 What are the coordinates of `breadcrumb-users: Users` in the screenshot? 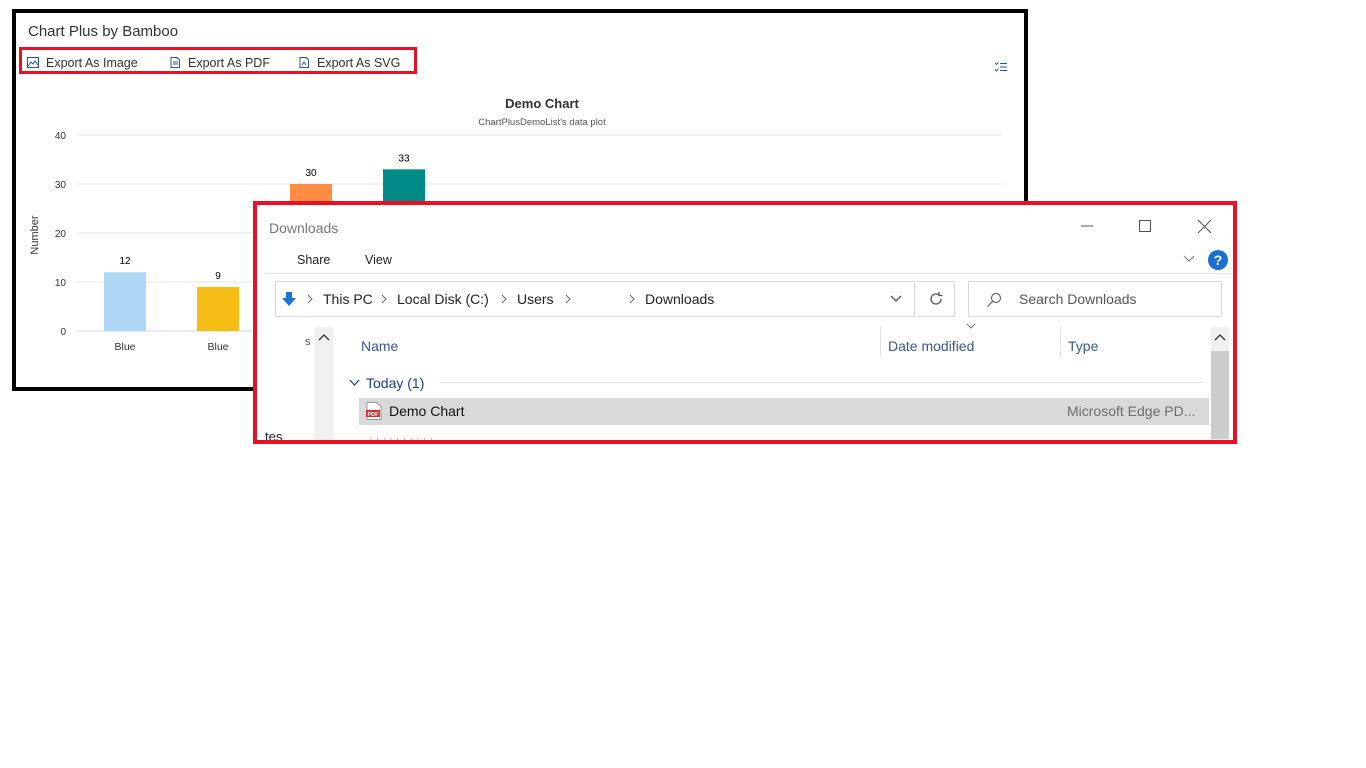 It's located at (535, 299).